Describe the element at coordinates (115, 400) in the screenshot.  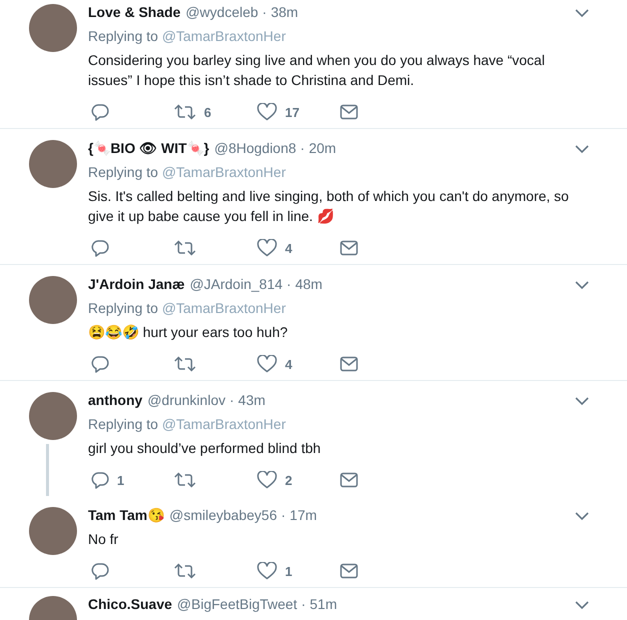
I see `user-name: anthony` at that location.